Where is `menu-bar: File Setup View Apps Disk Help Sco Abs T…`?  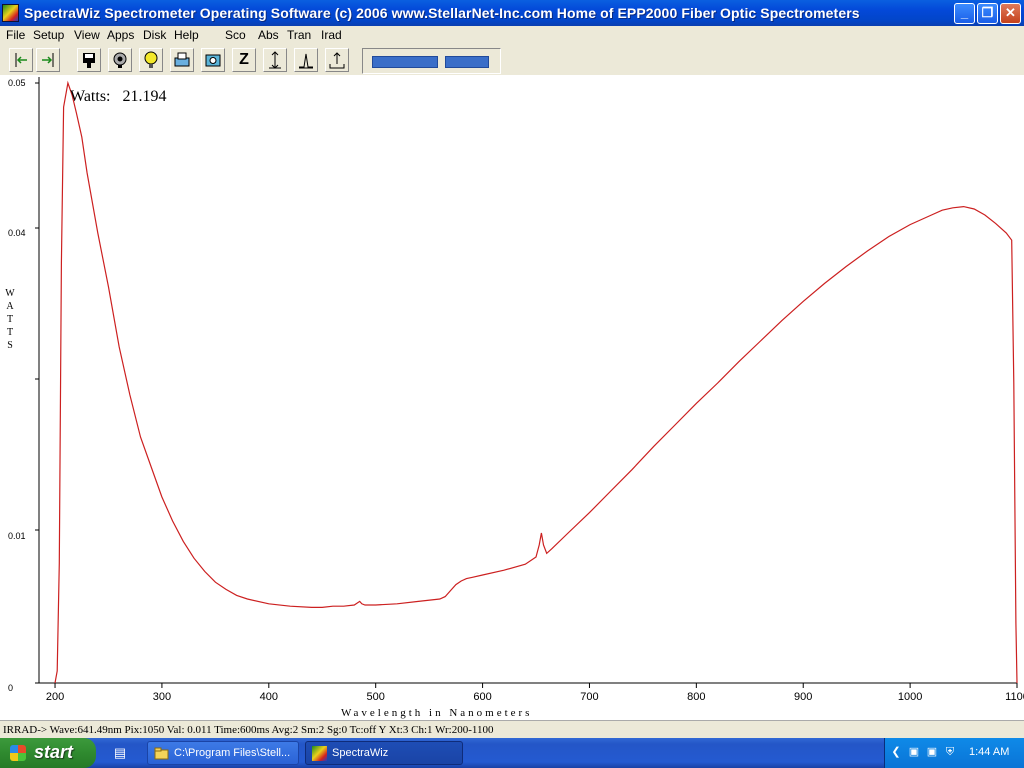
menu-bar: File Setup View Apps Disk Help Sco Abs T… is located at coordinates (512, 35).